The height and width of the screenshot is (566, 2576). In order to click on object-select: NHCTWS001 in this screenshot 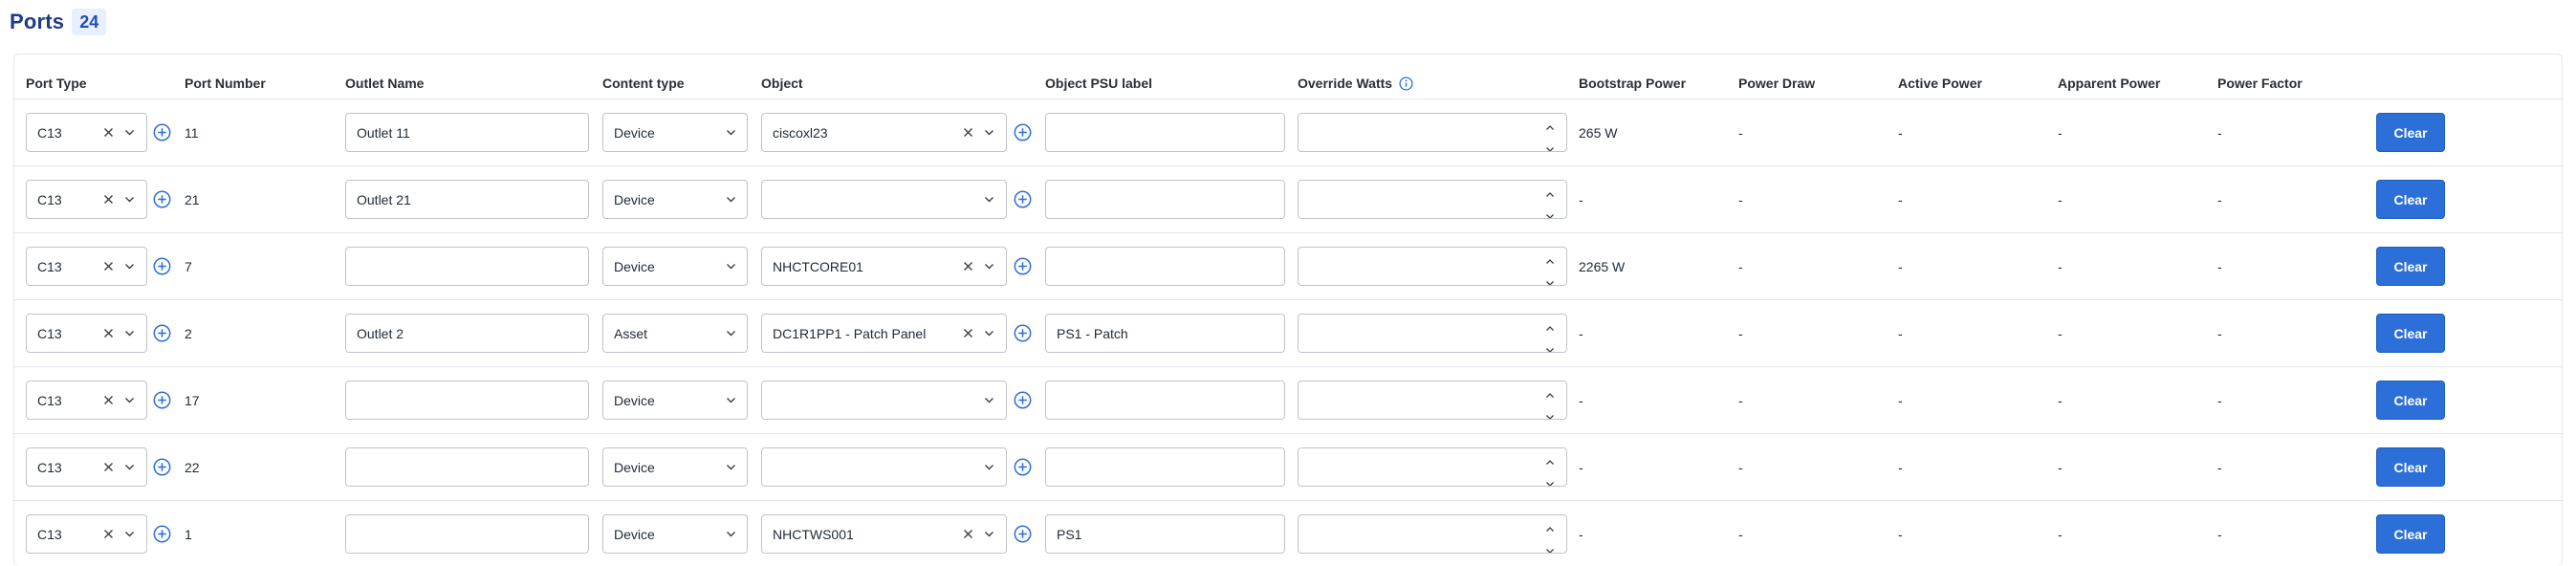, I will do `click(884, 534)`.